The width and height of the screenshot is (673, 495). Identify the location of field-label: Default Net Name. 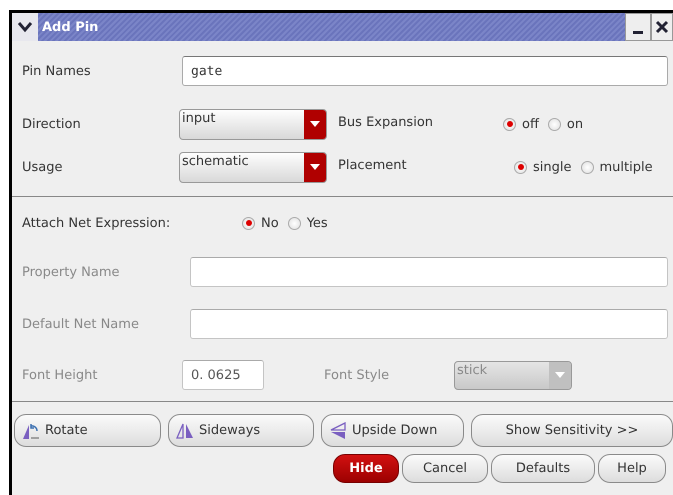
(81, 324).